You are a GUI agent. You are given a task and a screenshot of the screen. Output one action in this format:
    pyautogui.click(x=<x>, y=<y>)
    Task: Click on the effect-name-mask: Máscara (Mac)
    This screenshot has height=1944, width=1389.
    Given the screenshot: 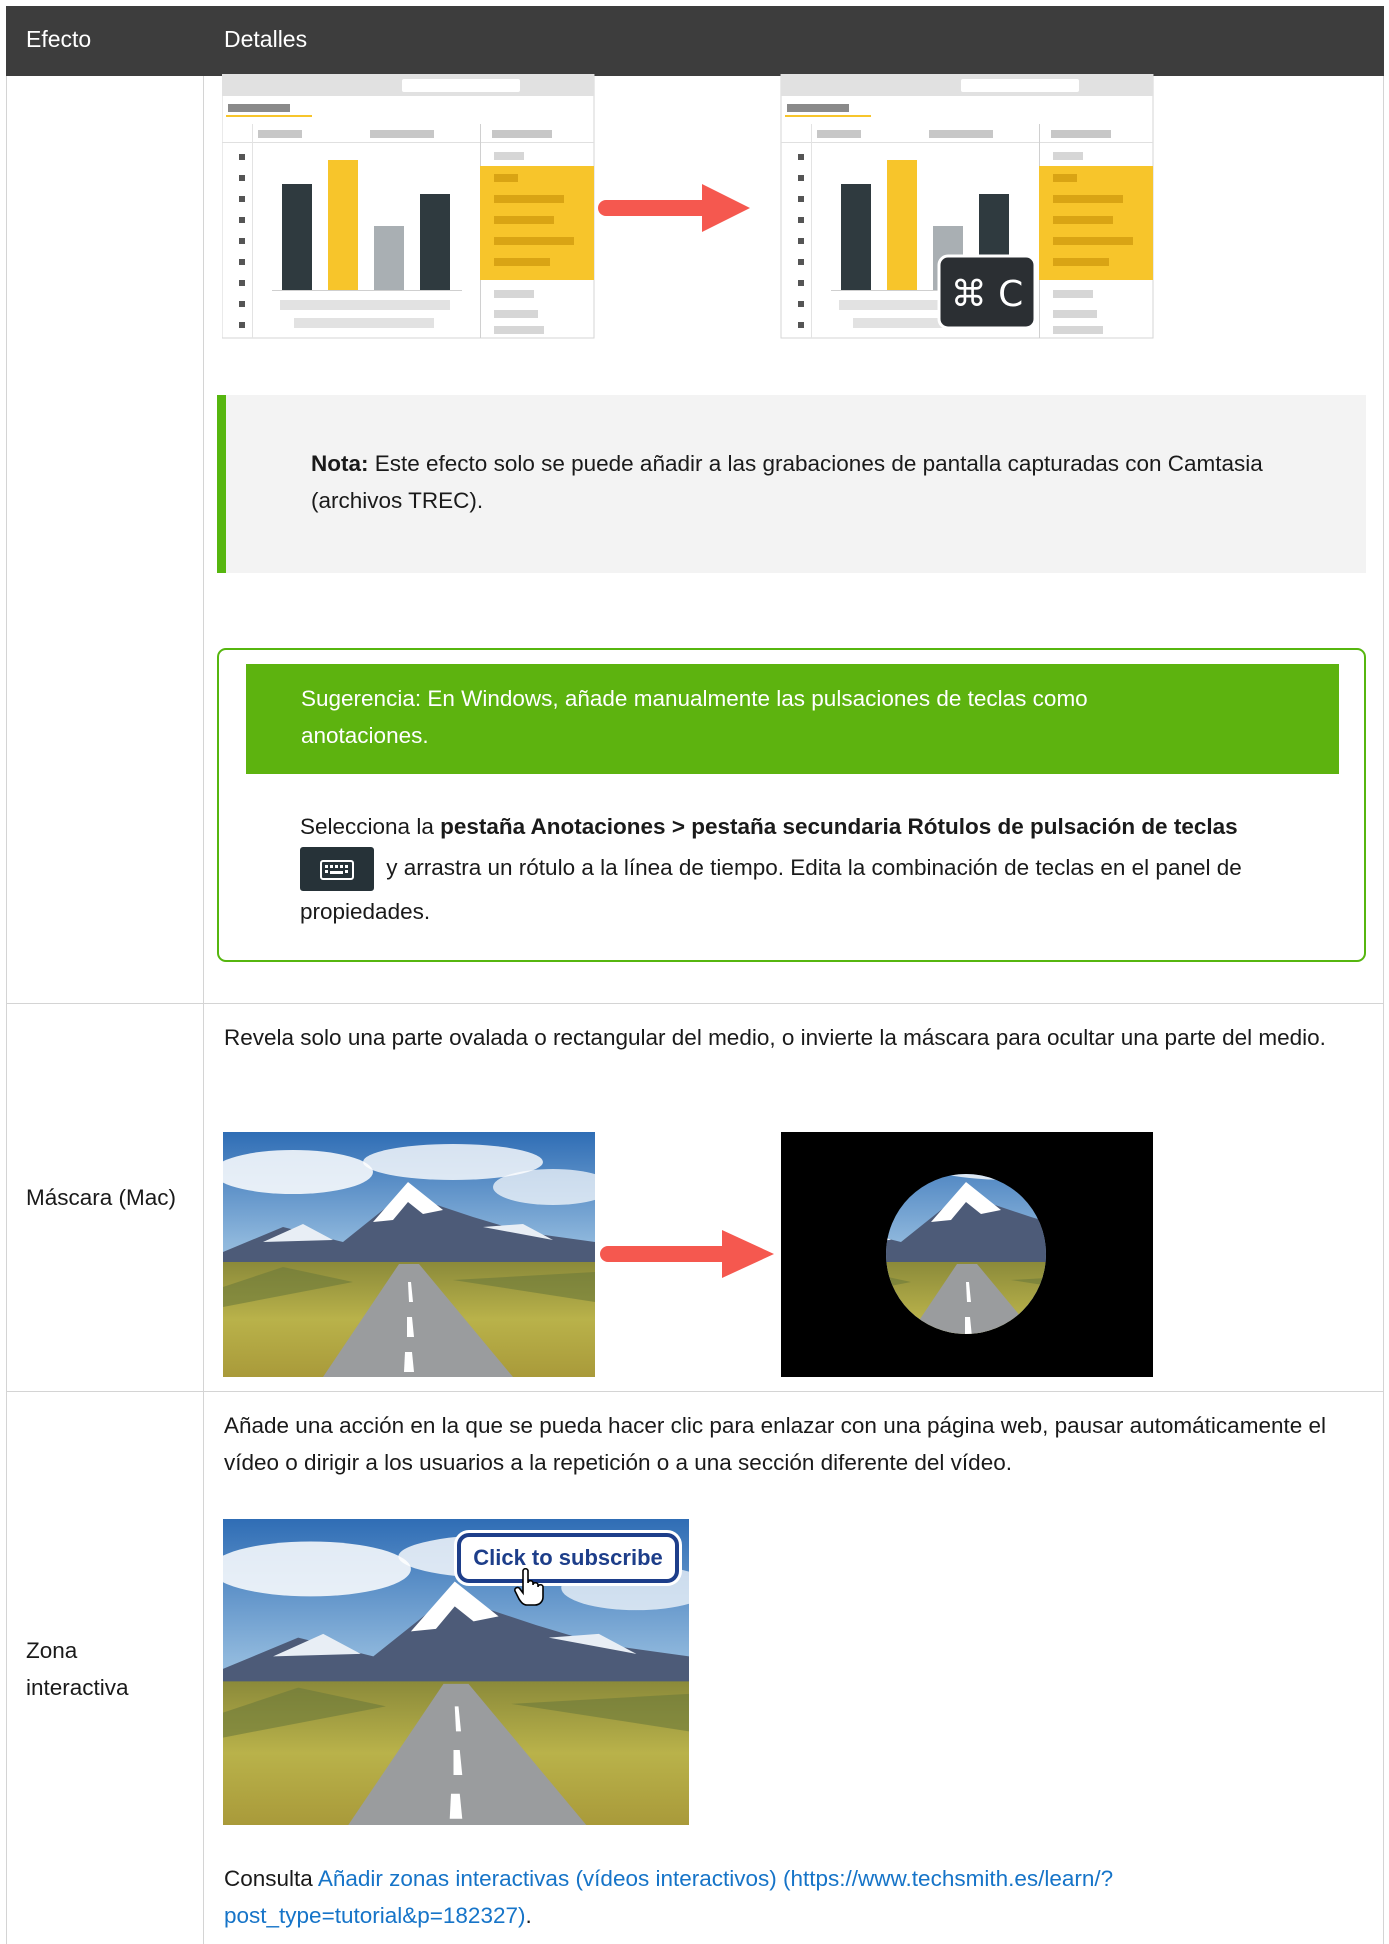 What is the action you would take?
    pyautogui.click(x=101, y=1197)
    